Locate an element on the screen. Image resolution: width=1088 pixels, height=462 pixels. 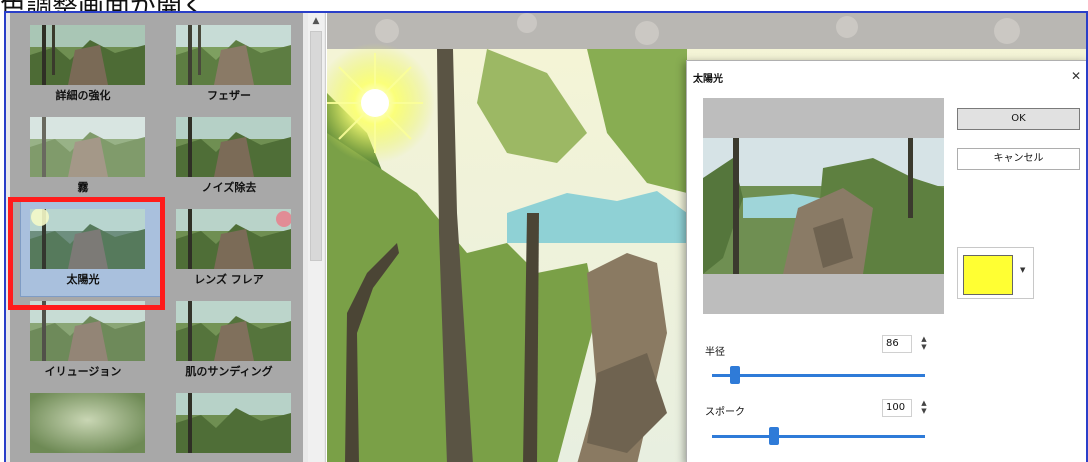
dialog-title: 太陽光 is located at coordinates (708, 79).